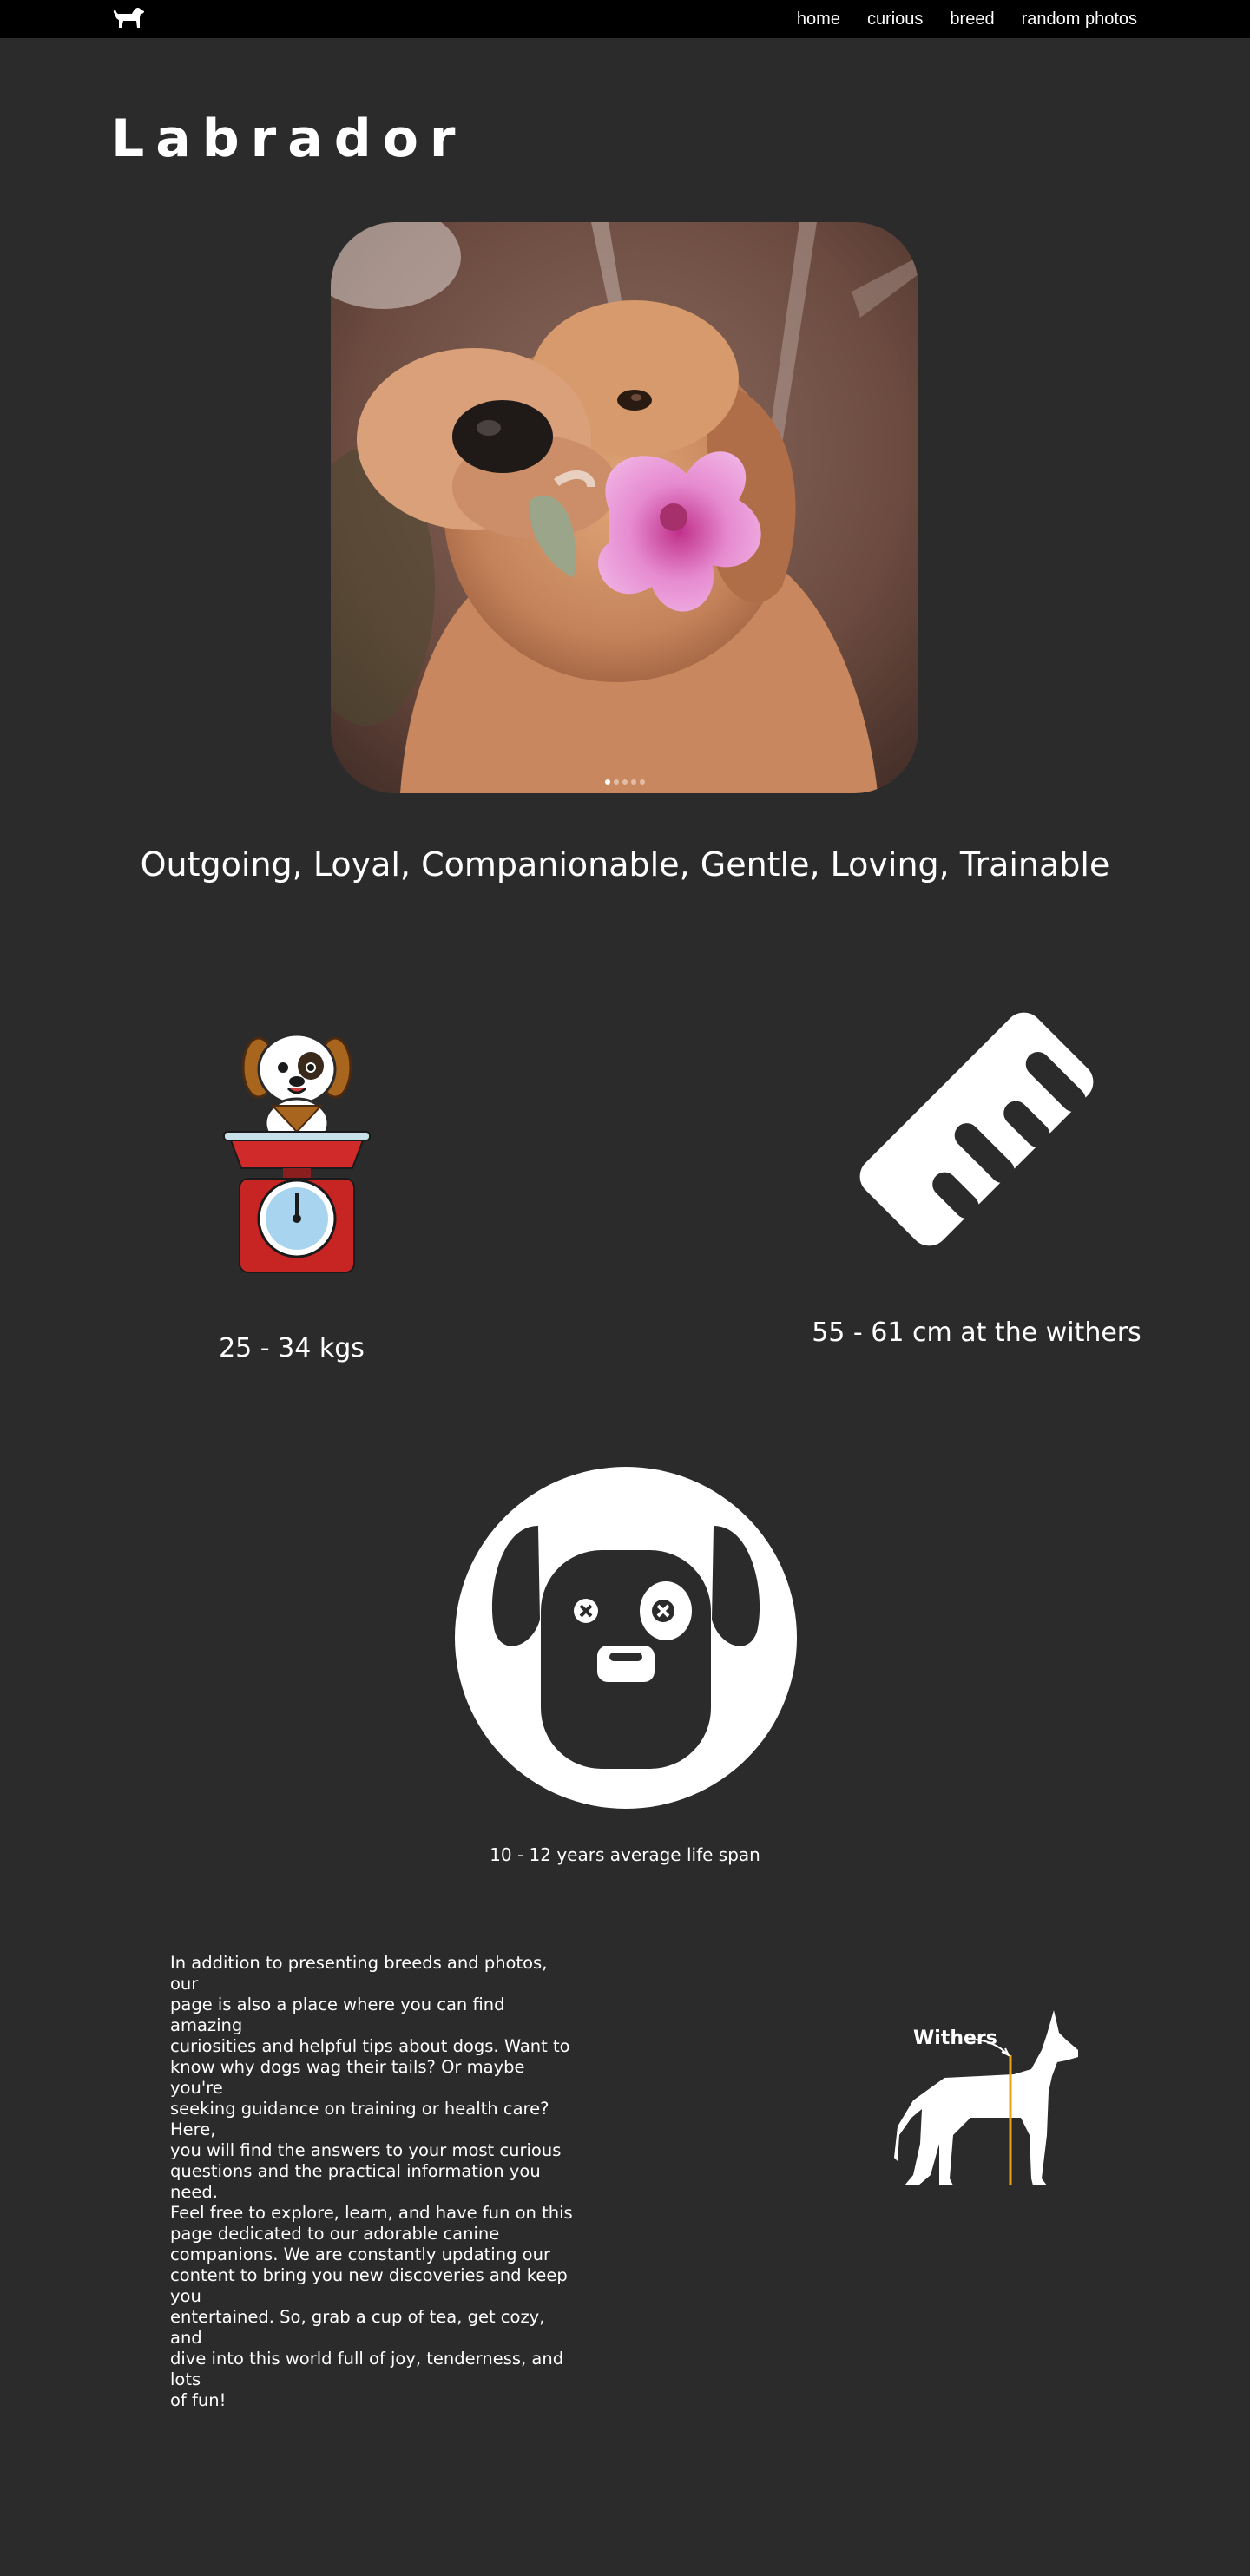 Image resolution: width=1250 pixels, height=2576 pixels. What do you see at coordinates (198, 2400) in the screenshot?
I see `about-line: of fun!` at bounding box center [198, 2400].